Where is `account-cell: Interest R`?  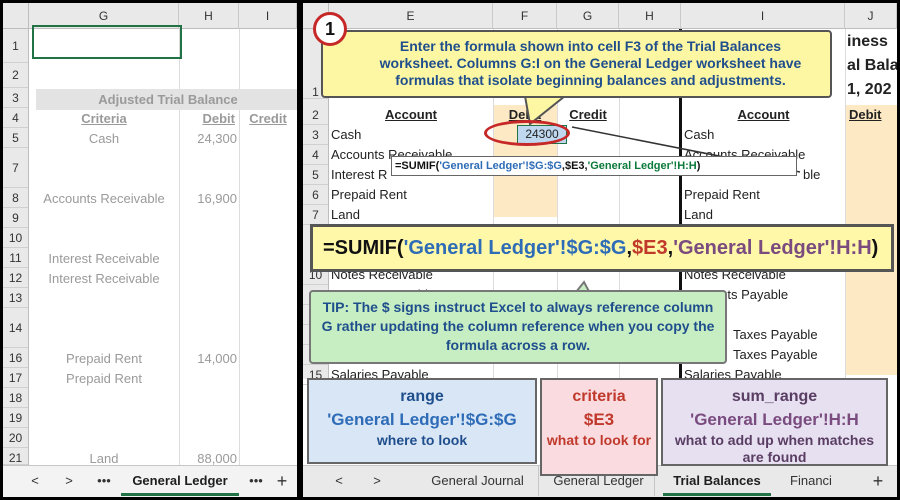
account-cell: Interest R is located at coordinates (359, 175).